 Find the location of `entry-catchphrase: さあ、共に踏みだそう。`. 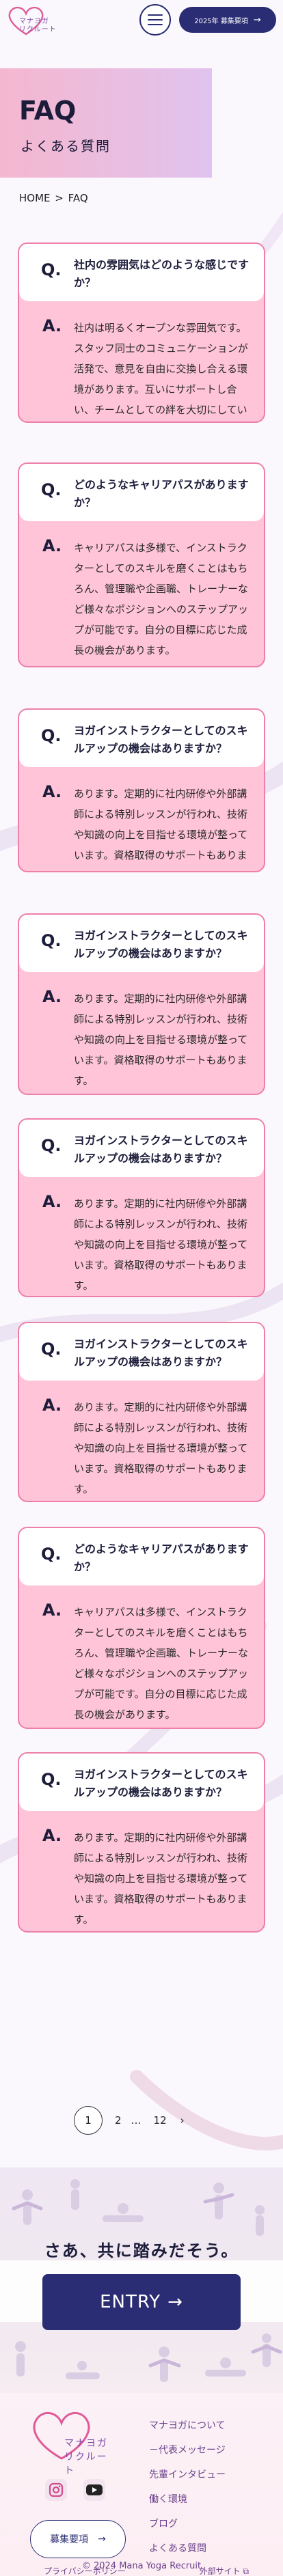

entry-catchphrase: さあ、共に踏みだそう。 is located at coordinates (141, 2250).